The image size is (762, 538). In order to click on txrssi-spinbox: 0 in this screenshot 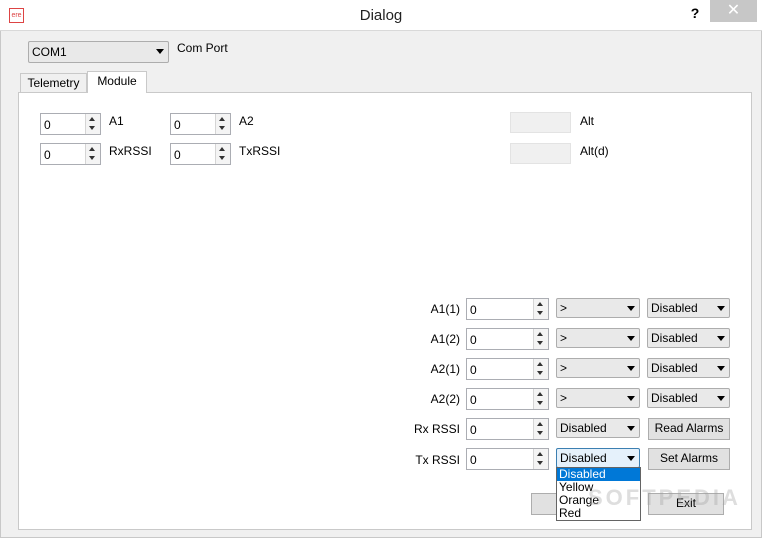, I will do `click(200, 154)`.